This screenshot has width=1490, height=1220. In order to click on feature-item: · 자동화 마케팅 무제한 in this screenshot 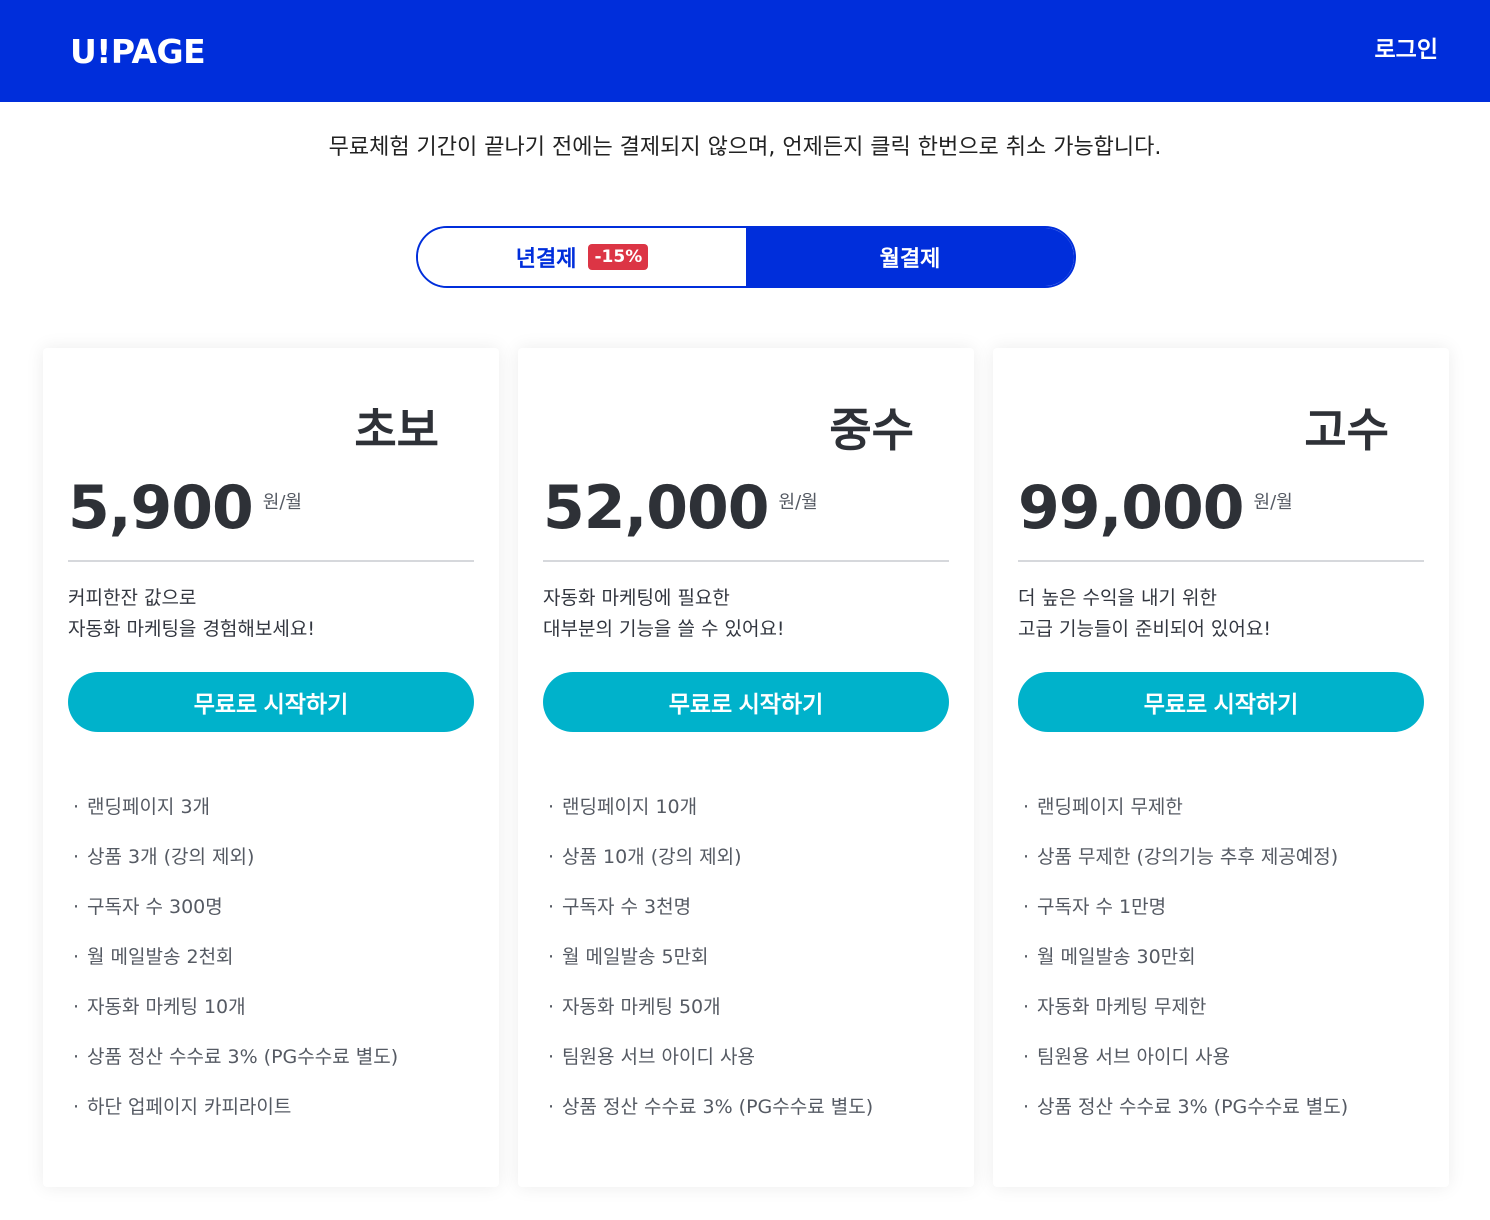, I will do `click(1185, 1015)`.